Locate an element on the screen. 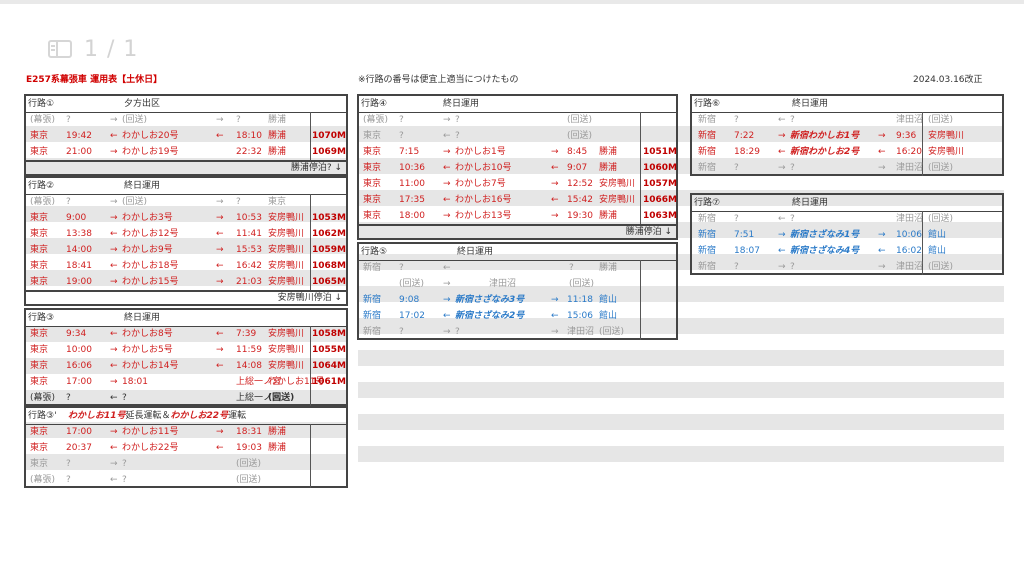  cell-t2: 12:52 is located at coordinates (580, 184).